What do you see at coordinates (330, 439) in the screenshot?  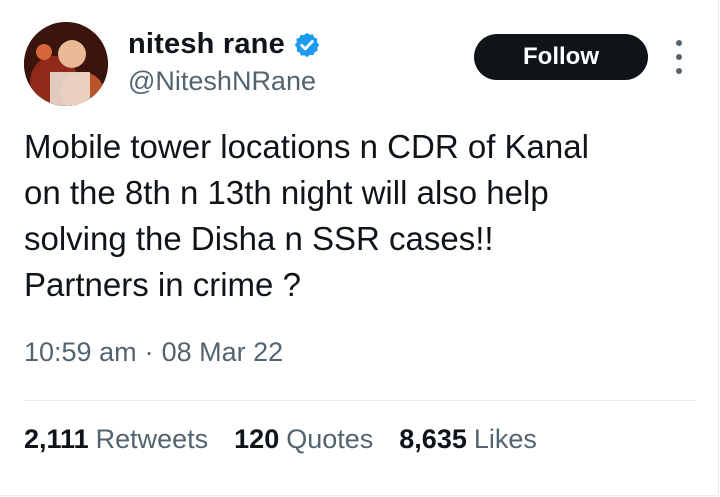 I see `stat-label: Quotes` at bounding box center [330, 439].